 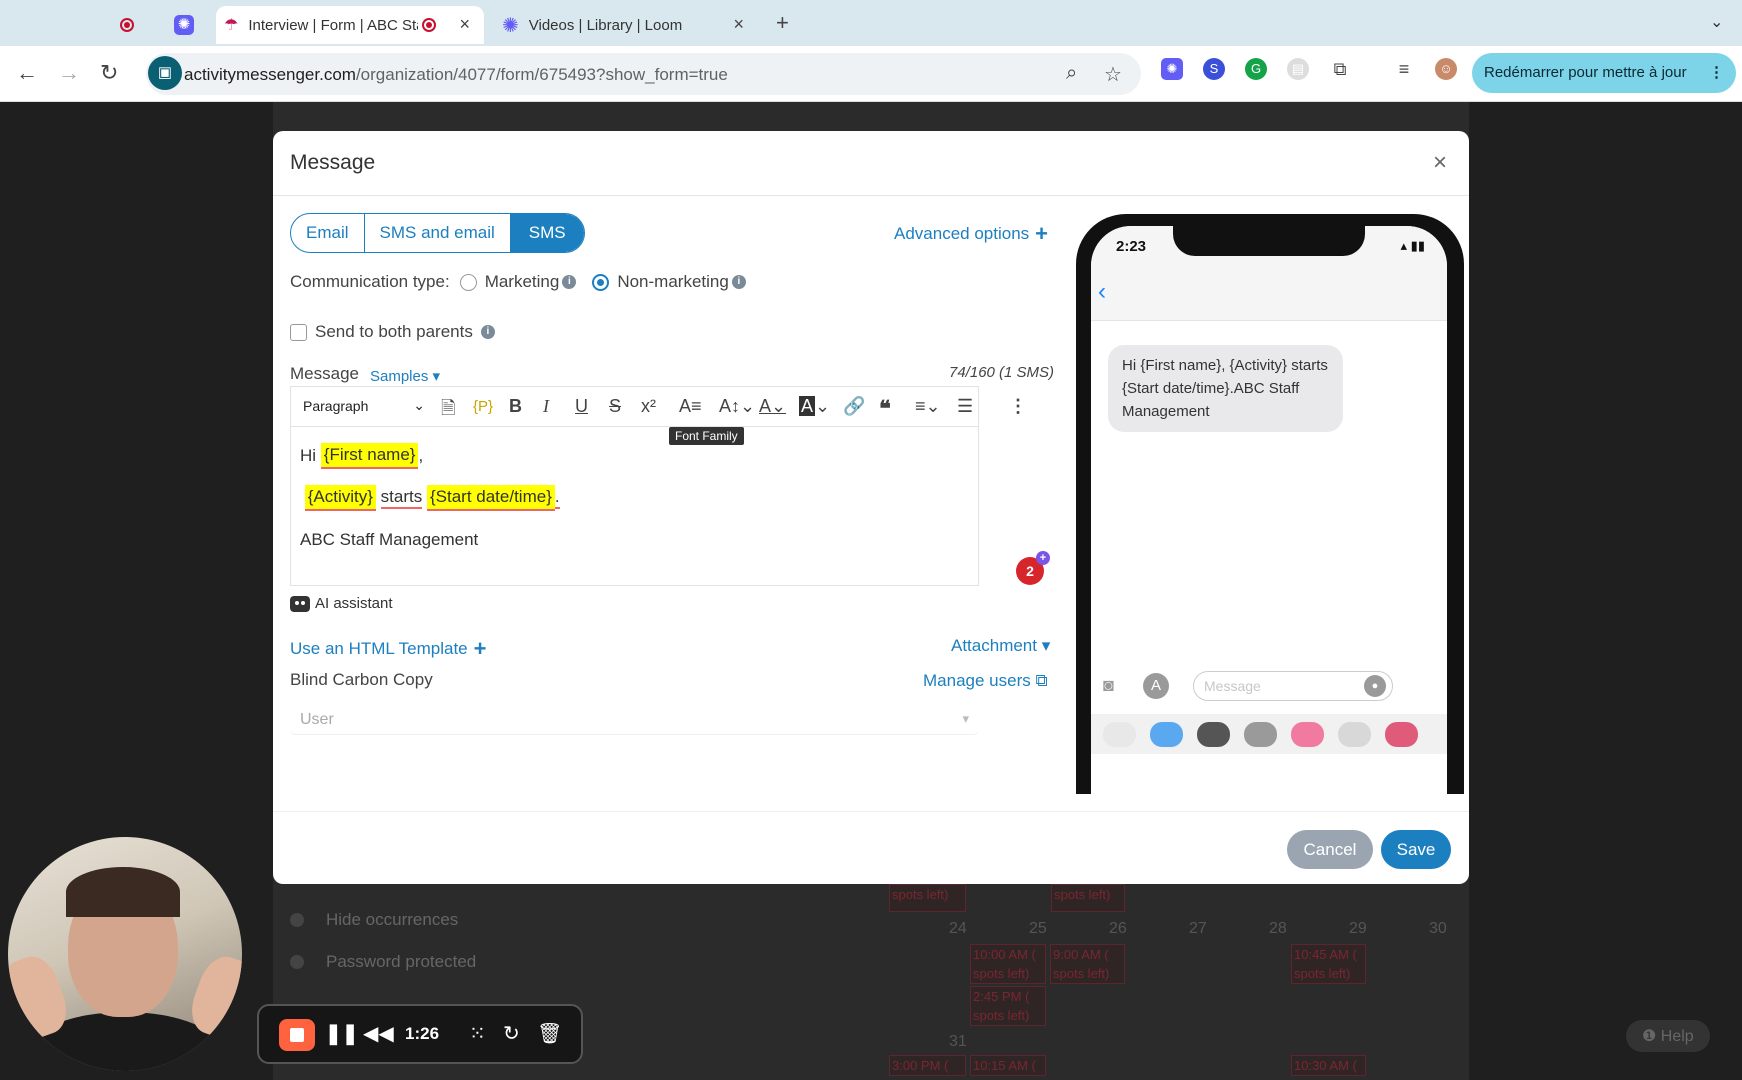 What do you see at coordinates (324, 373) in the screenshot?
I see `message-label: Message` at bounding box center [324, 373].